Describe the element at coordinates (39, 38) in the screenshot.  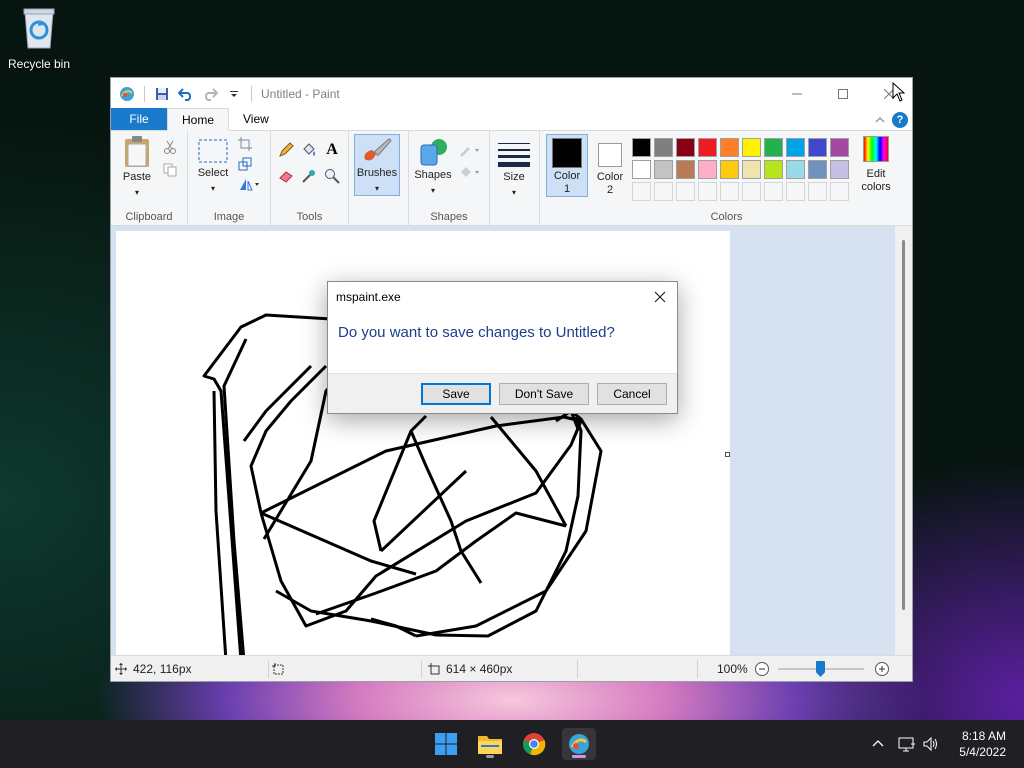
I see `recycle-bin-shortcut: Recycle bin` at that location.